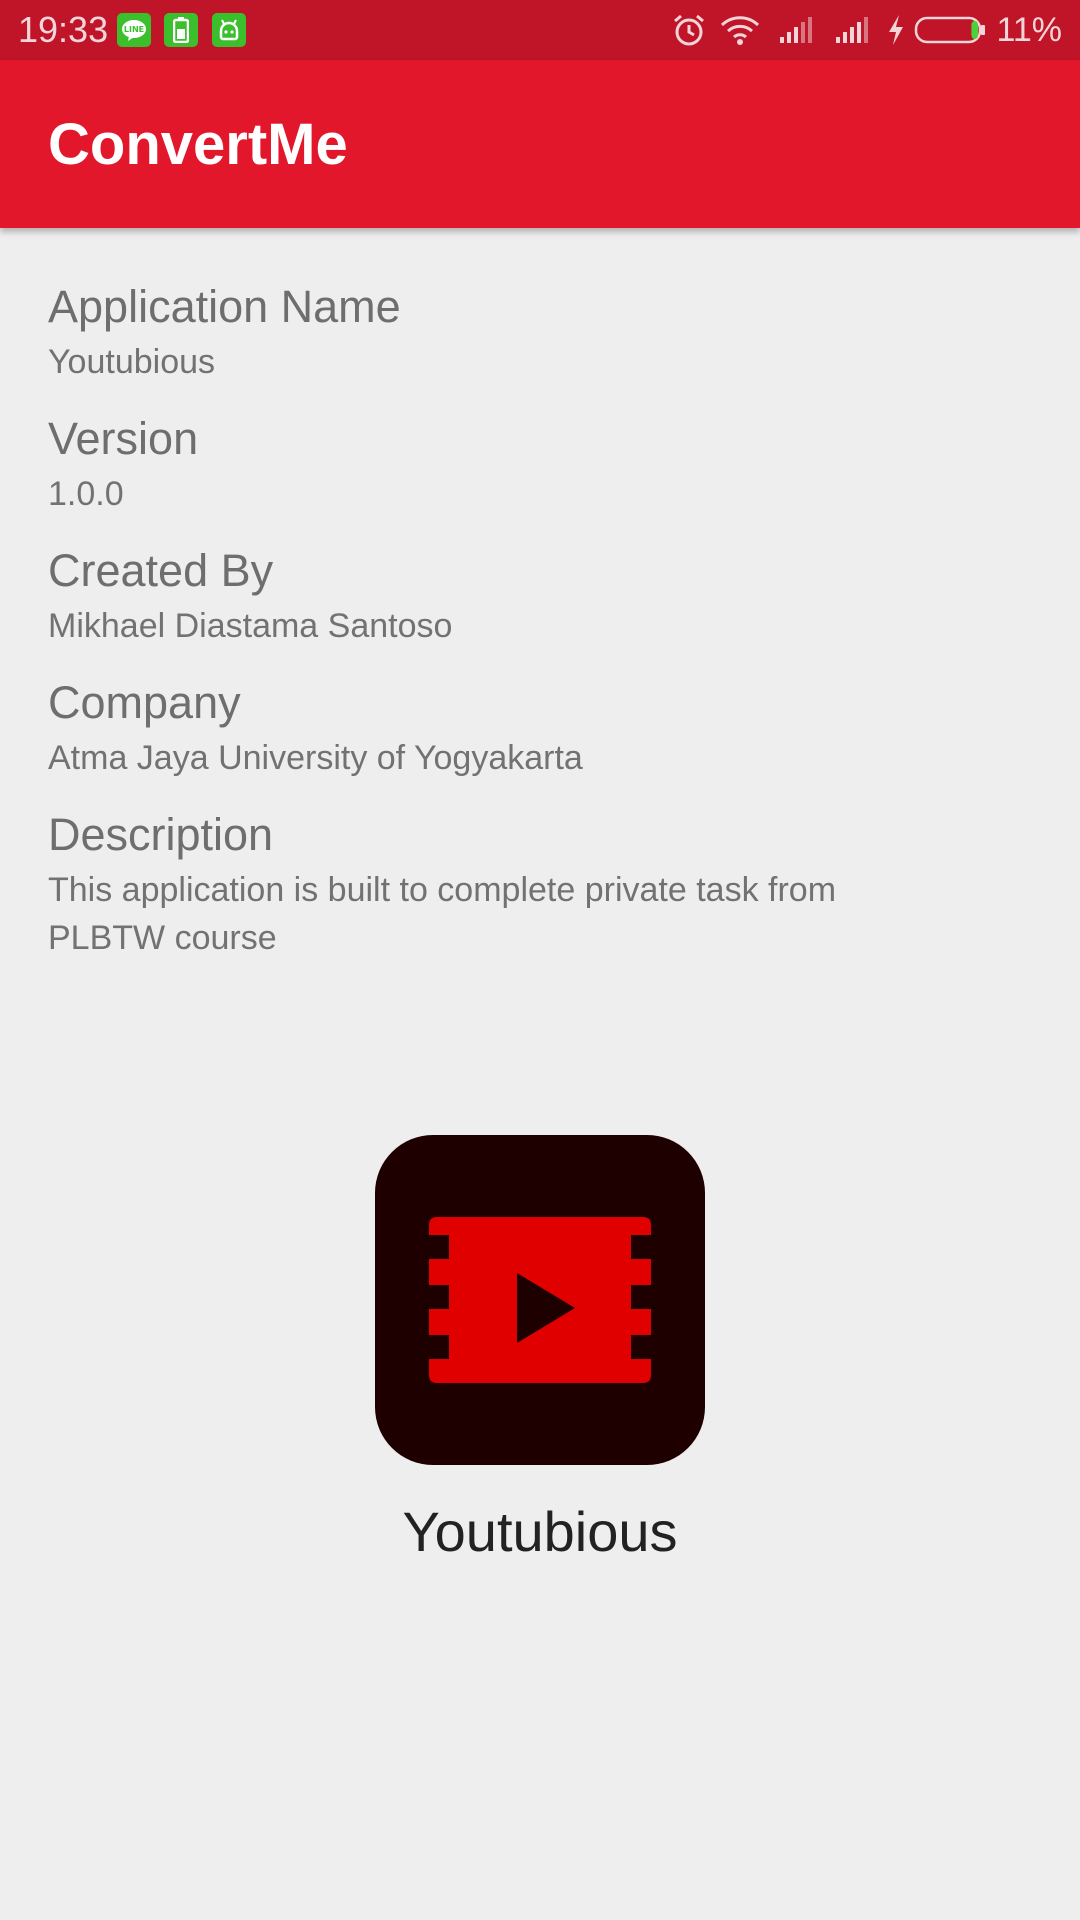 The image size is (1080, 1920). I want to click on app-logo, so click(540, 1300).